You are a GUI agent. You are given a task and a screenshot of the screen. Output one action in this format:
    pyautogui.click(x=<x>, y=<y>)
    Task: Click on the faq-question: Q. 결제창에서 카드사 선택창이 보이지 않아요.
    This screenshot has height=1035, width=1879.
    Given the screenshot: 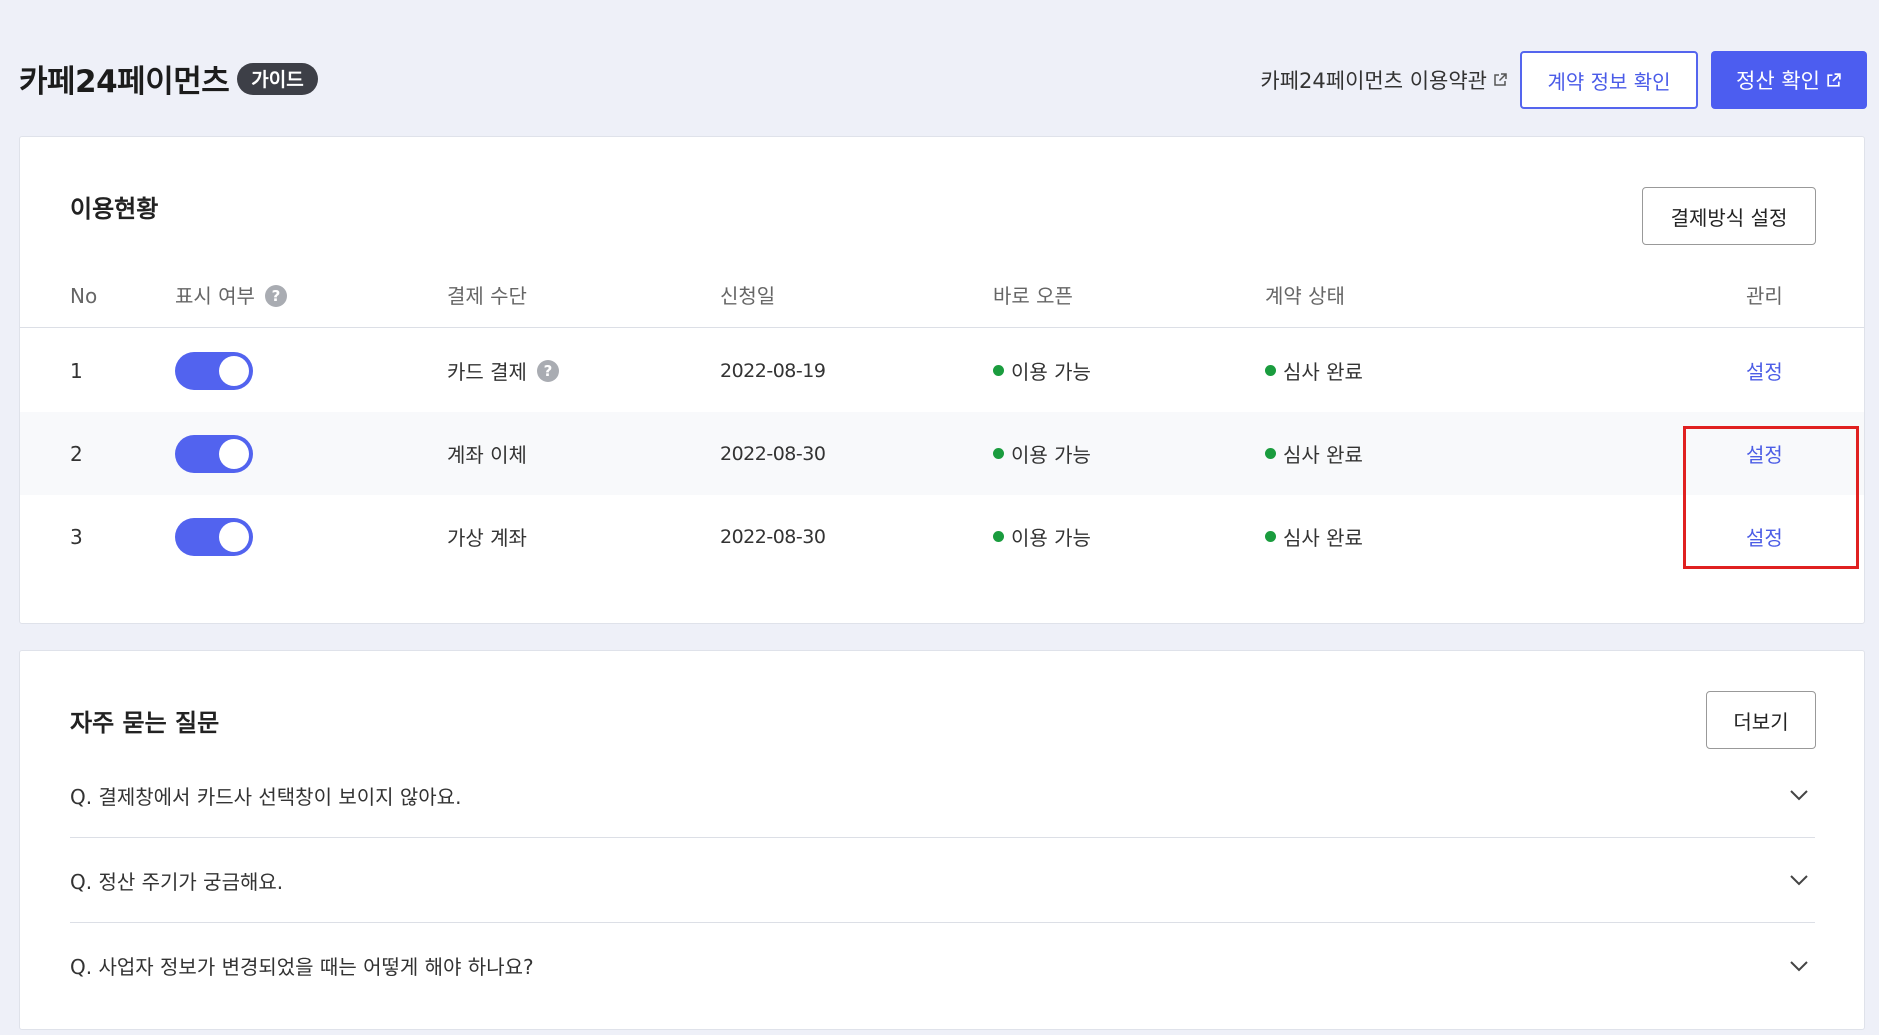 What is the action you would take?
    pyautogui.click(x=266, y=796)
    